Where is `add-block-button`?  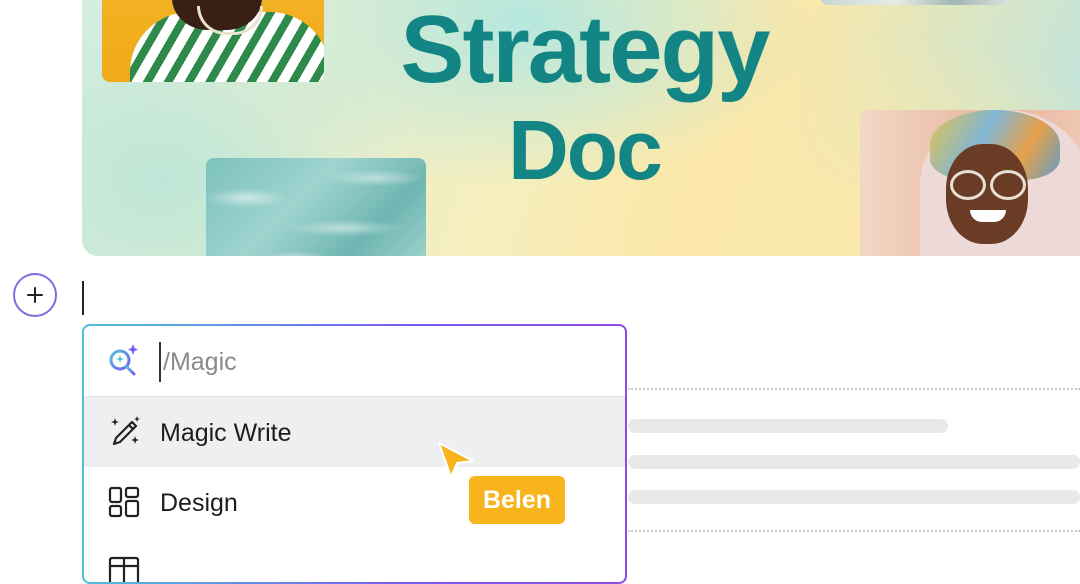
add-block-button is located at coordinates (35, 295).